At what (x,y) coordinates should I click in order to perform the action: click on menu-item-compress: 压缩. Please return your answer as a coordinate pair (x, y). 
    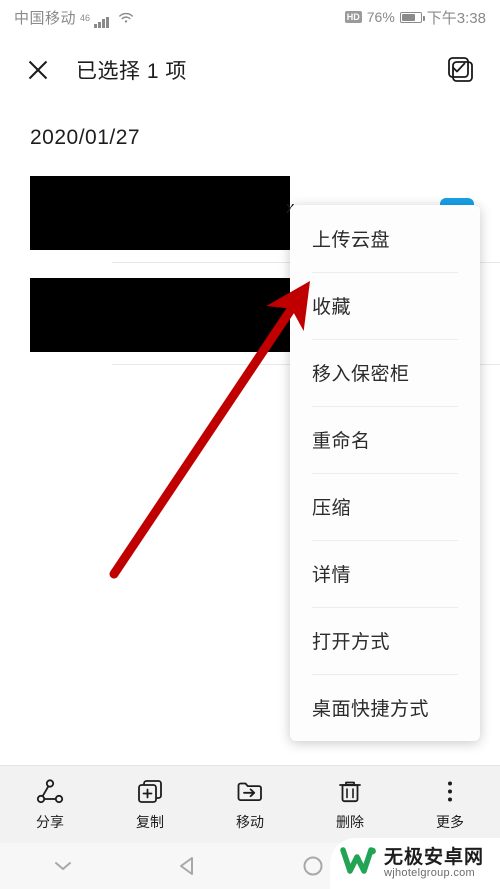
    Looking at the image, I should click on (385, 506).